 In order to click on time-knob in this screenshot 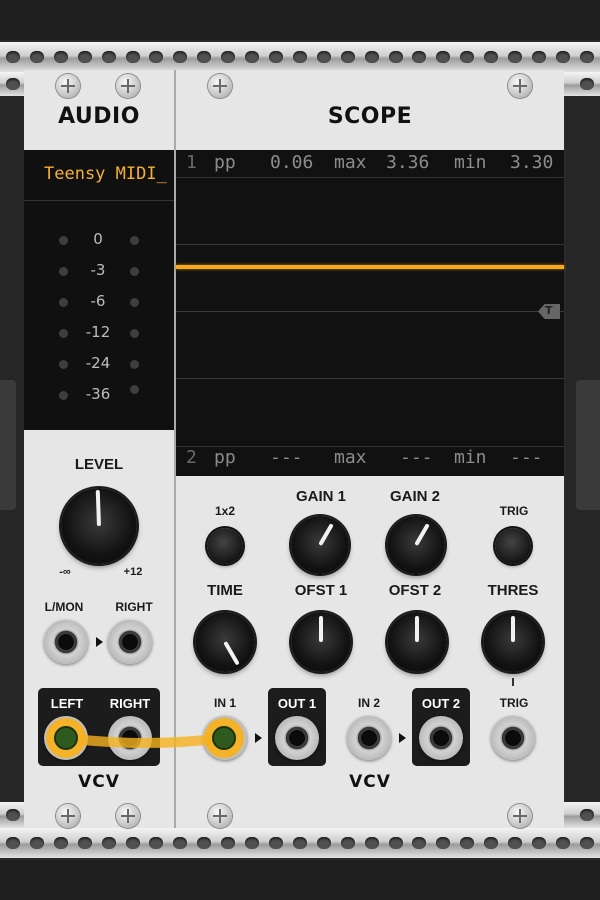, I will do `click(225, 642)`.